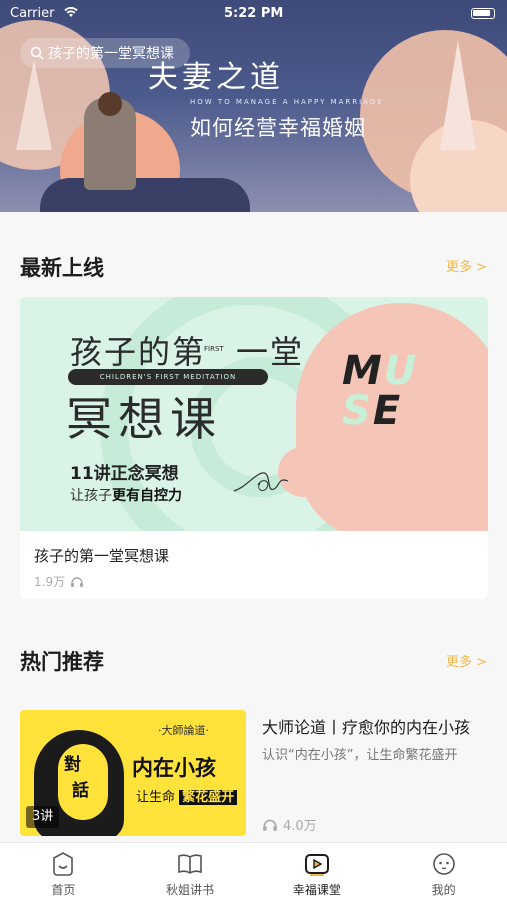 The height and width of the screenshot is (900, 507). I want to click on muse-letter-e: E, so click(387, 411).